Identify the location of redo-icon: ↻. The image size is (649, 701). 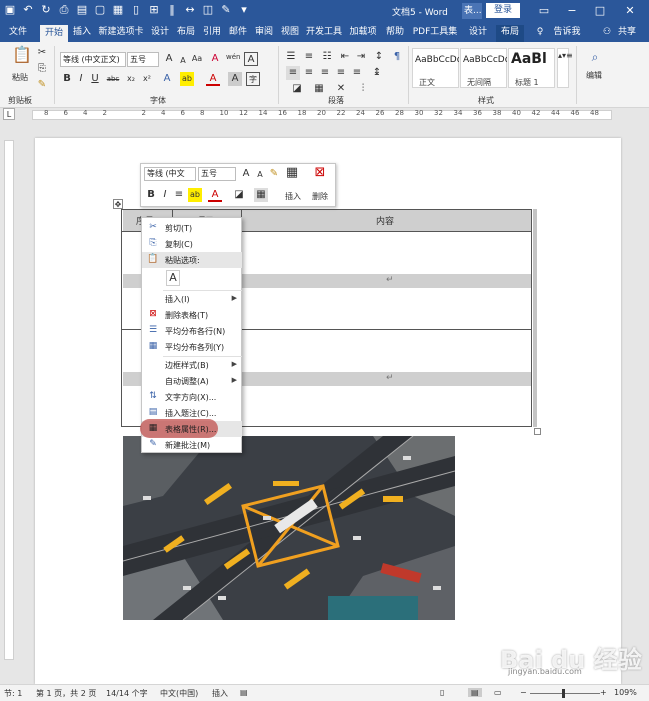
(46, 10).